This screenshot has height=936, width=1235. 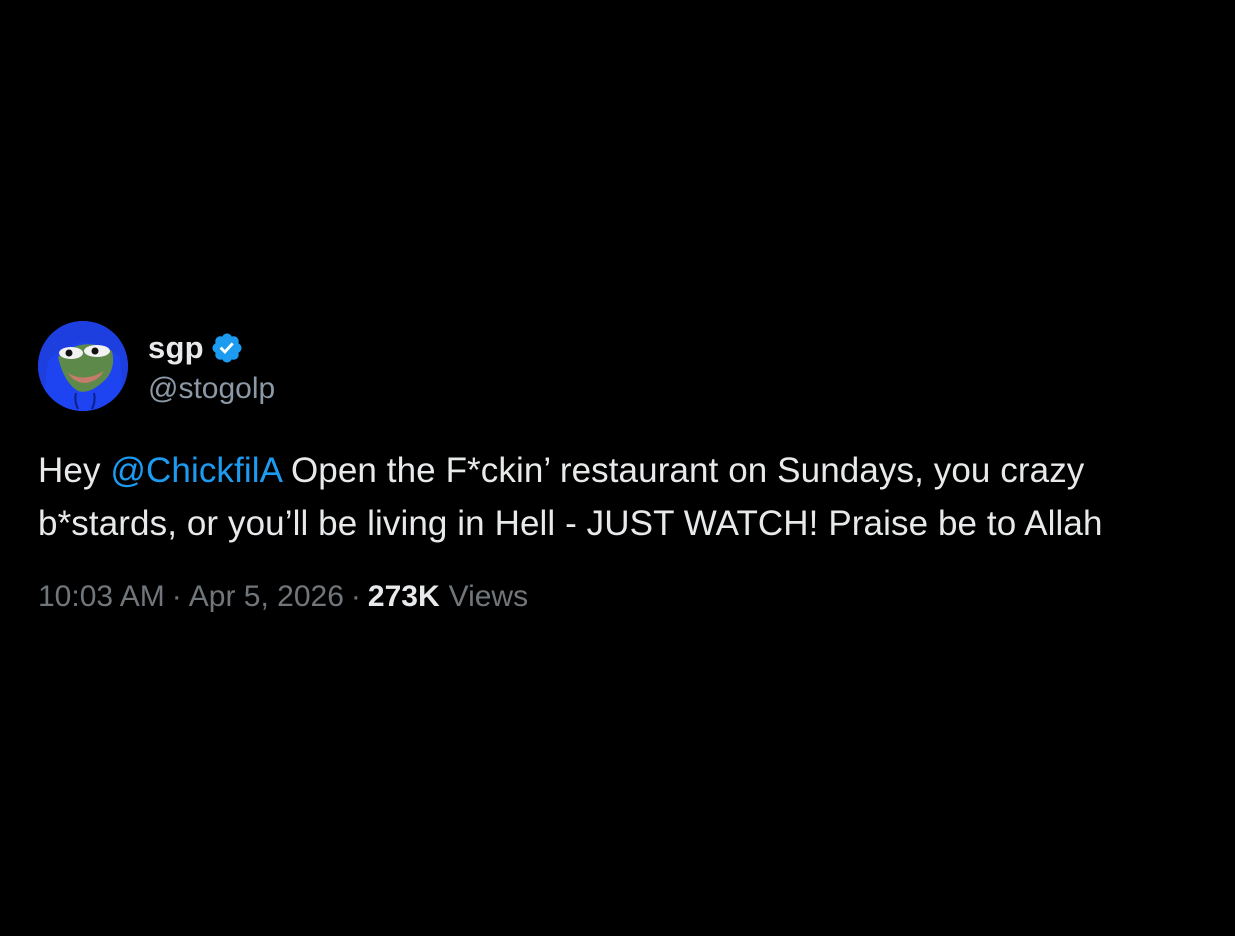 I want to click on tweet-header: sgp @stogolp, so click(x=628, y=366).